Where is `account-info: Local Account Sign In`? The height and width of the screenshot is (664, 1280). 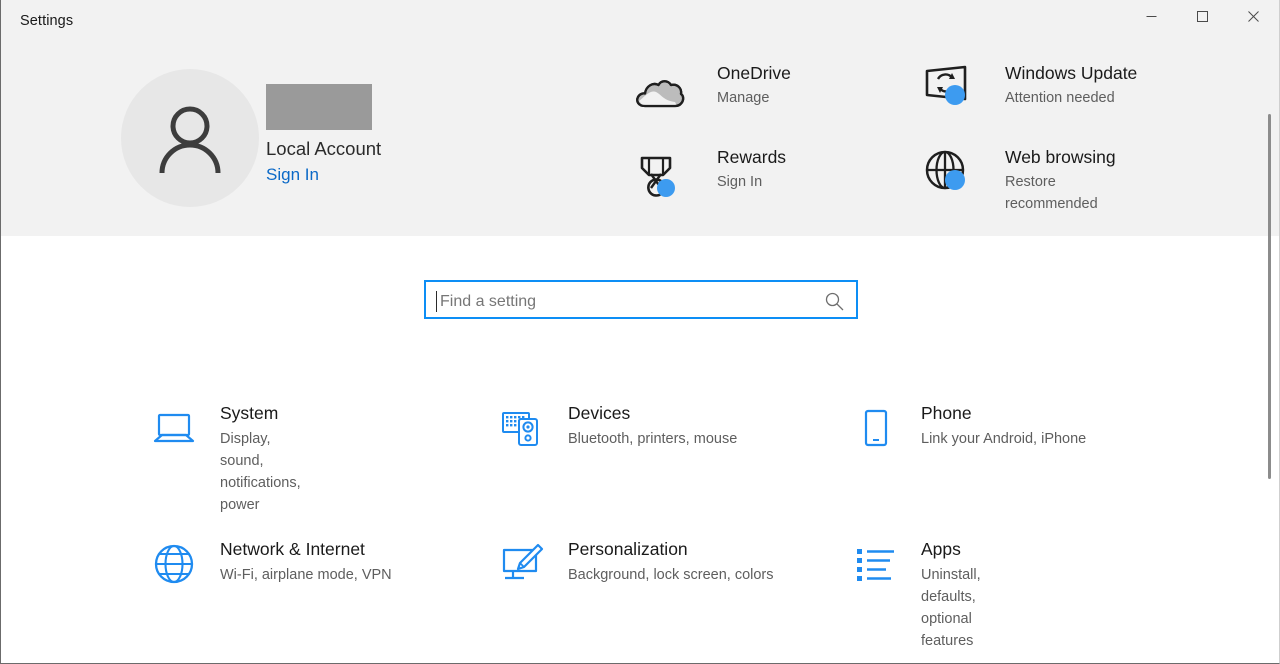
account-info: Local Account Sign In is located at coordinates (323, 135).